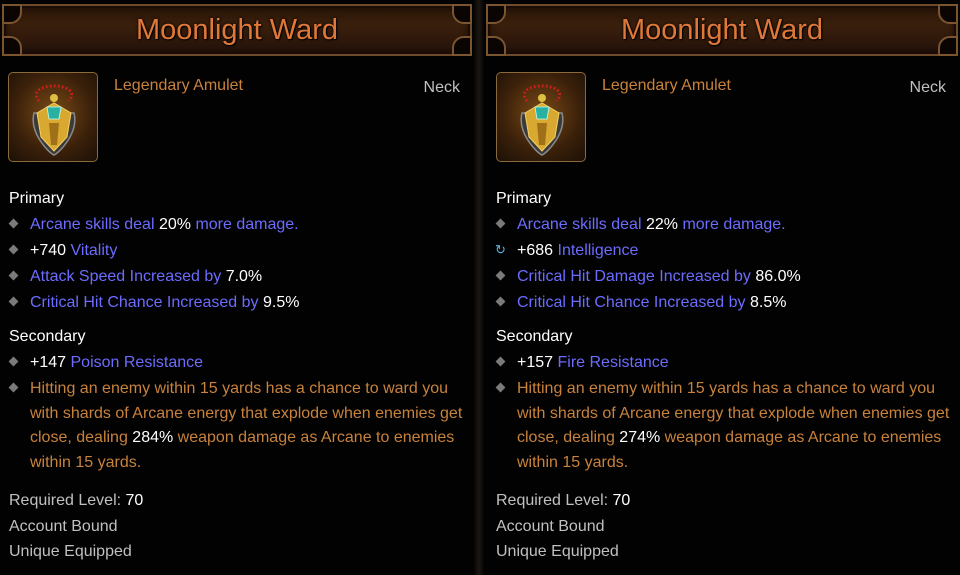 This screenshot has width=960, height=575. I want to click on secondary-stat: +157 Fire Resistance, so click(723, 363).